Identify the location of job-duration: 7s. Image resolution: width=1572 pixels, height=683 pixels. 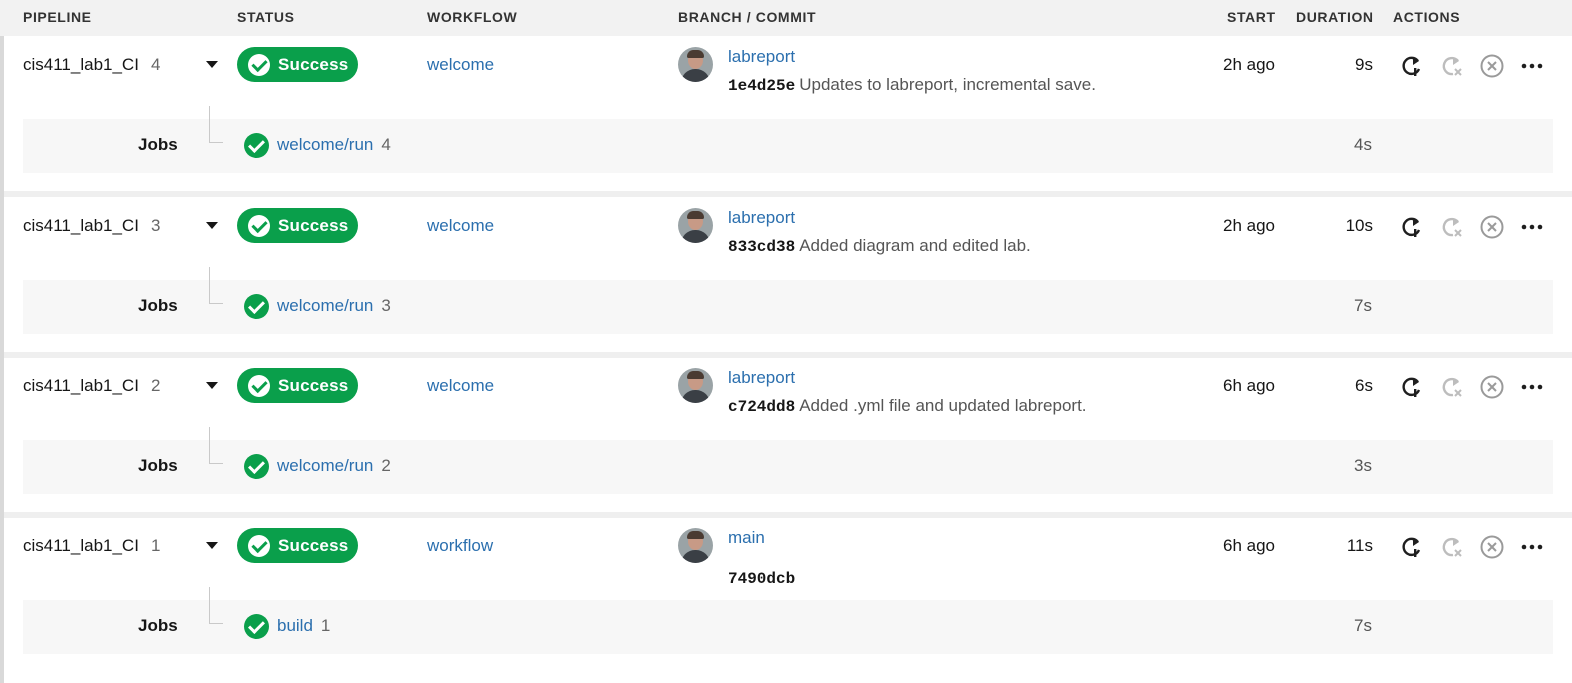
(1363, 305).